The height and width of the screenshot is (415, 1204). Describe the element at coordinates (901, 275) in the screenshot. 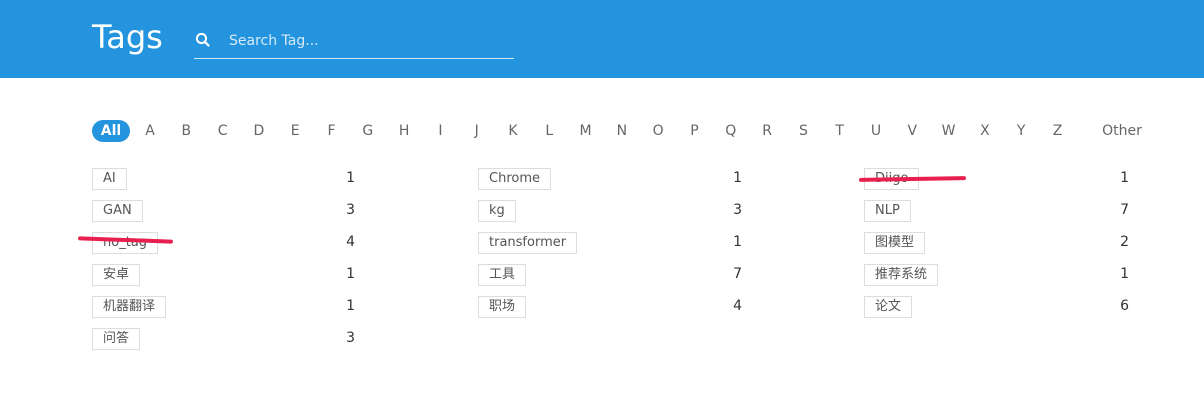

I see `tag-chip: 推荐系统` at that location.